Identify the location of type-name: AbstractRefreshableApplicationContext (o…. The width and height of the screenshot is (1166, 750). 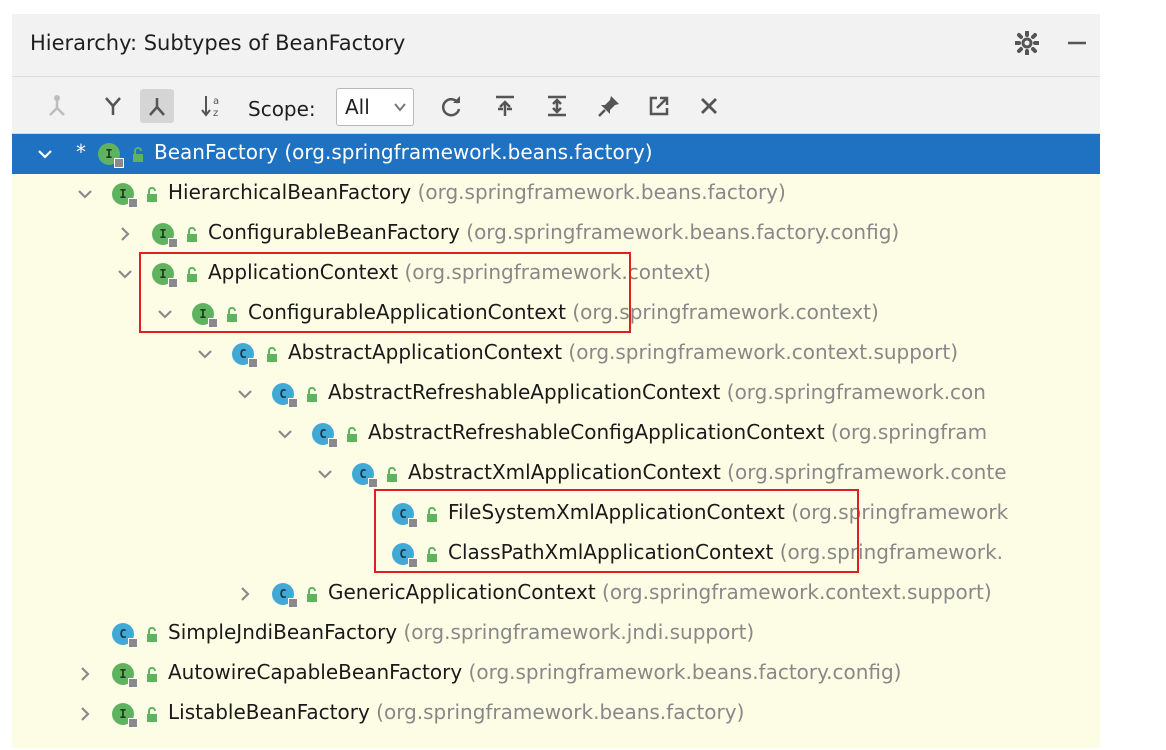
(657, 392).